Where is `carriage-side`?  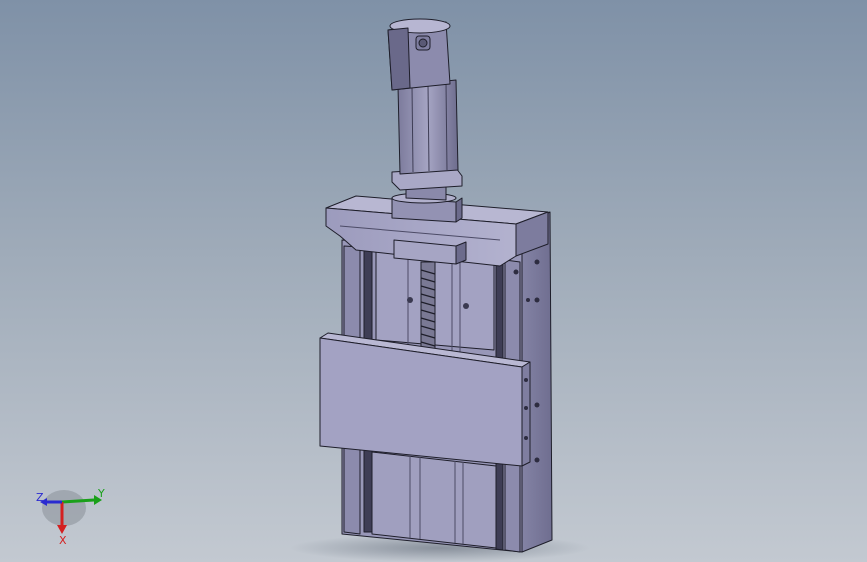 carriage-side is located at coordinates (526, 414).